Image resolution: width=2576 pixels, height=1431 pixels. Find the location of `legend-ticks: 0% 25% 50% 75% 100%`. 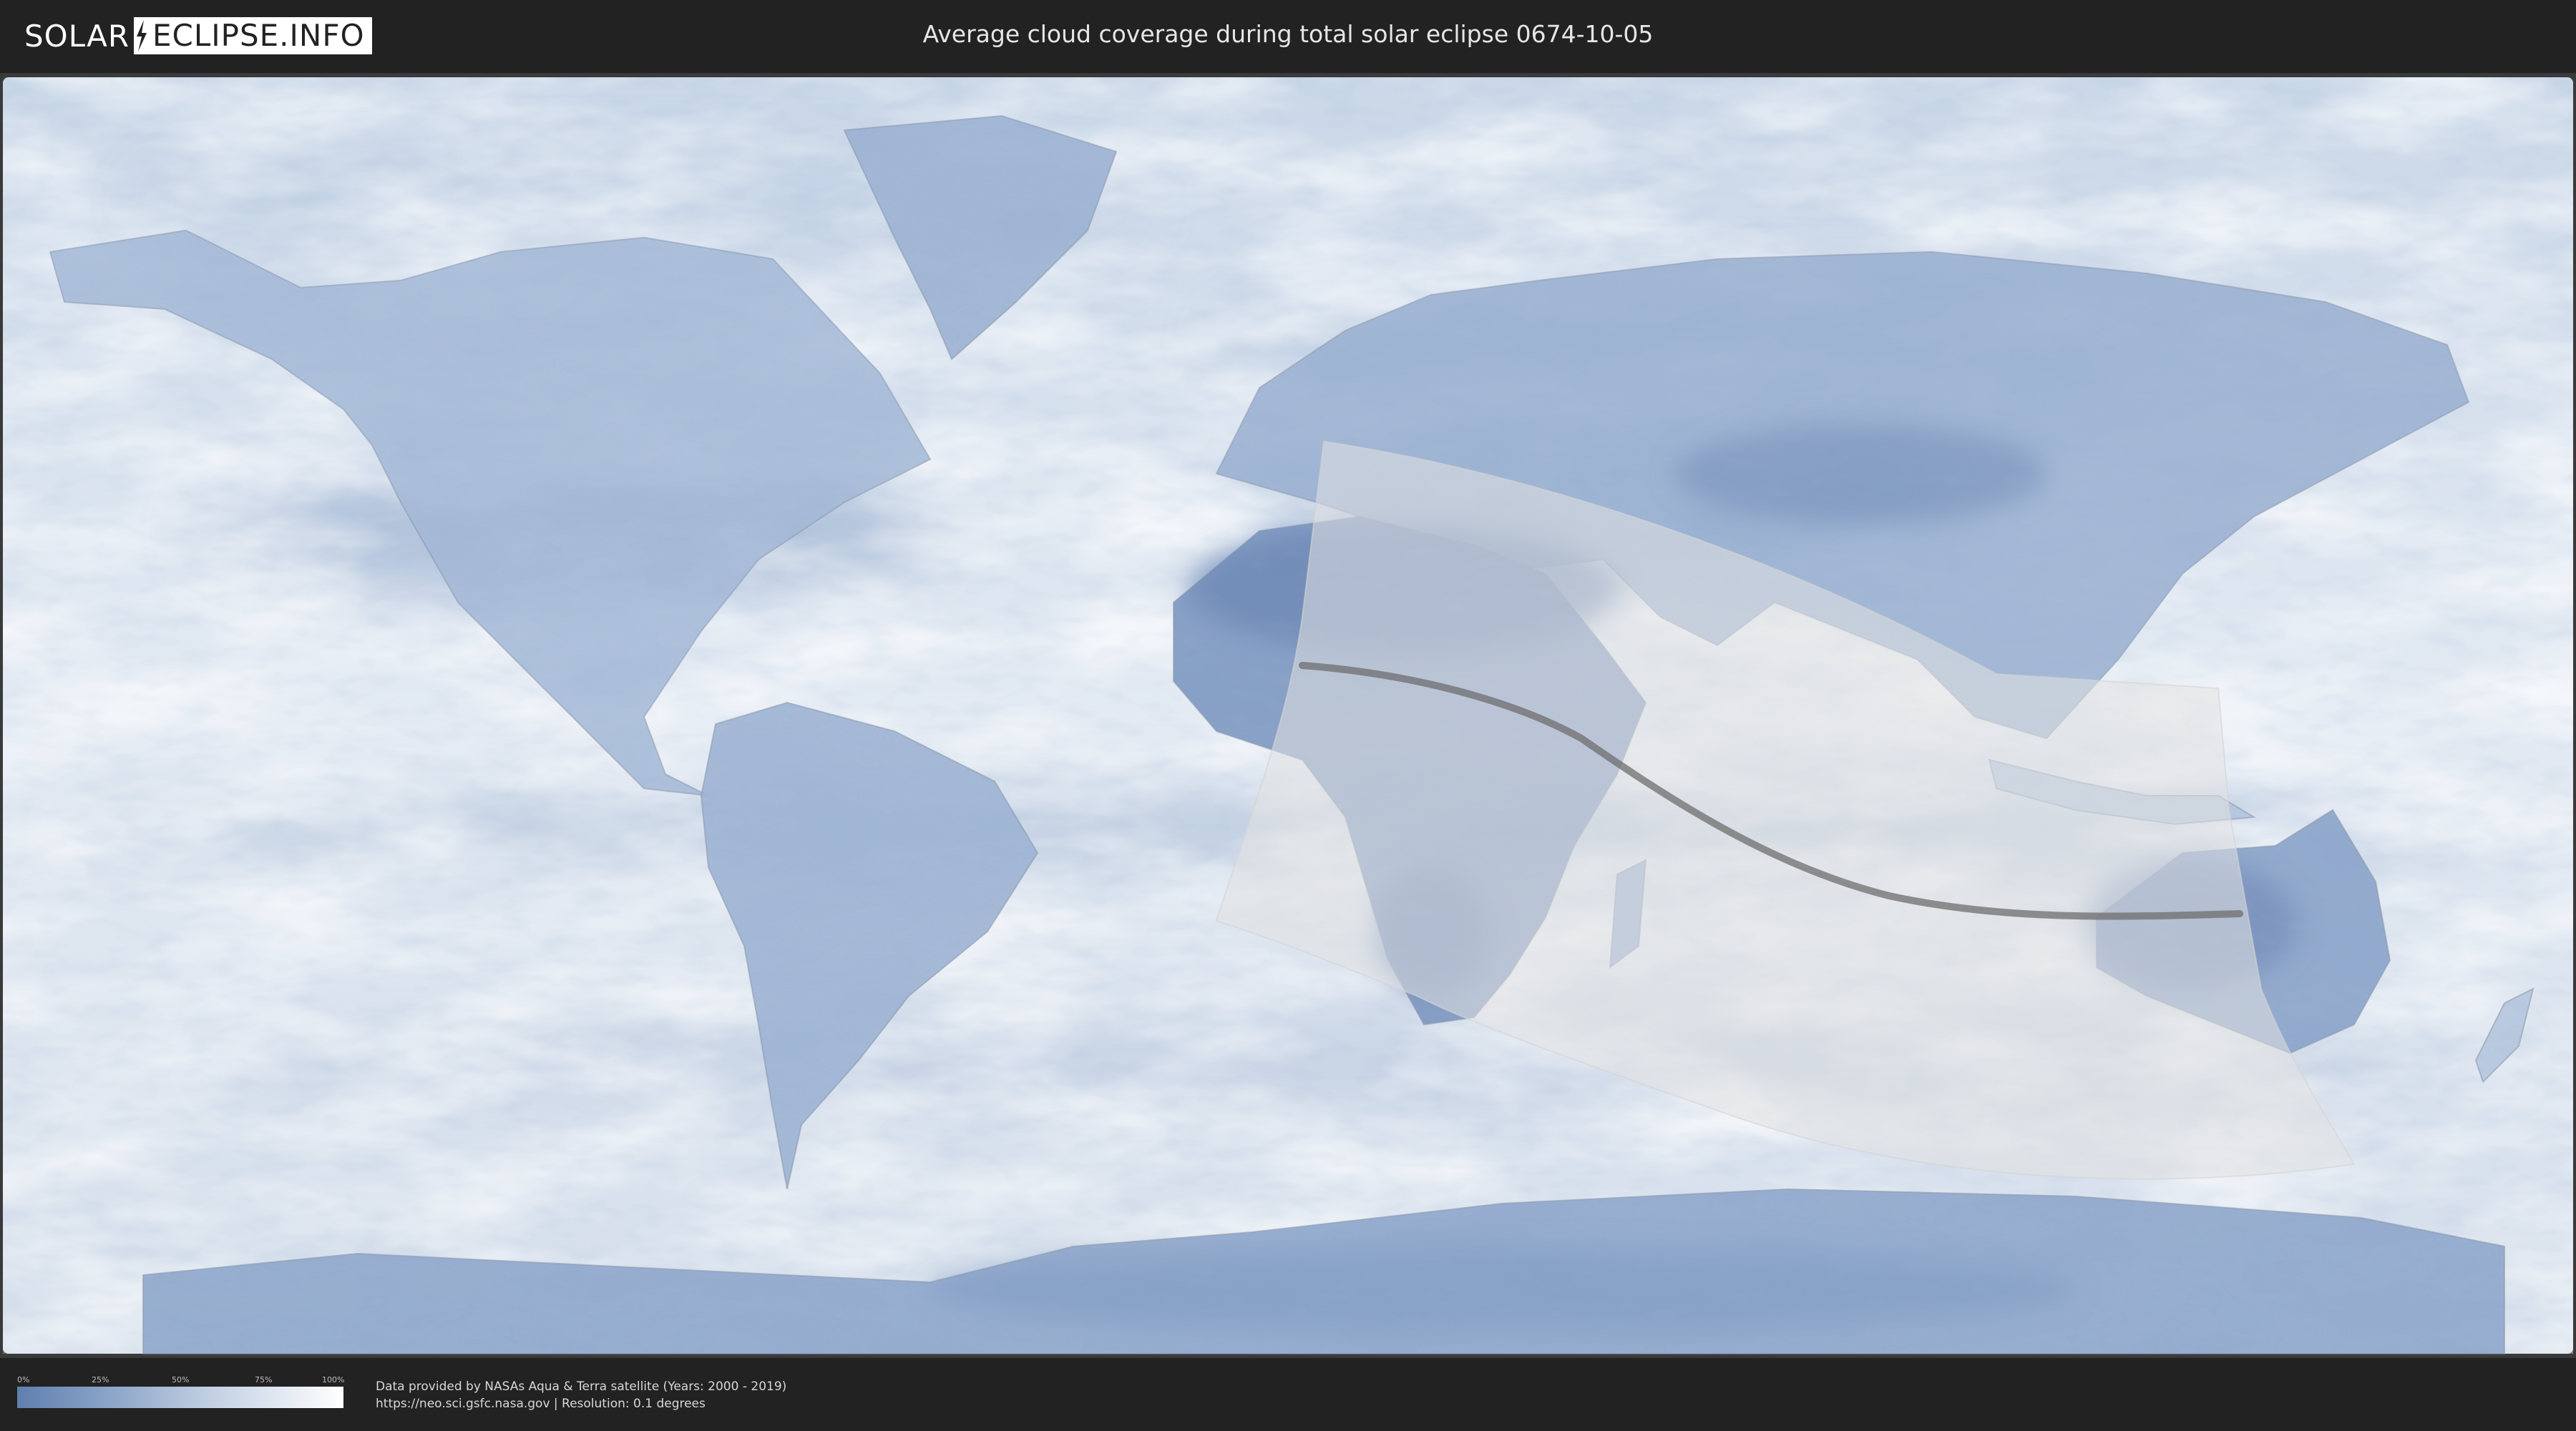

legend-ticks: 0% 25% 50% 75% 100% is located at coordinates (181, 1381).